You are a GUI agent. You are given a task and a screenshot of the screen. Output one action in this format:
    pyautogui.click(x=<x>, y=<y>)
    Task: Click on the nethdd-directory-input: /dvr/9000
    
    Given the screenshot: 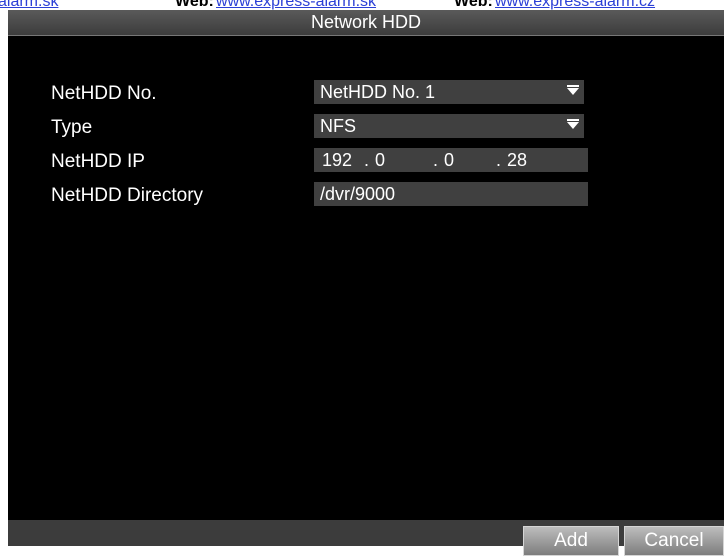 What is the action you would take?
    pyautogui.click(x=451, y=194)
    